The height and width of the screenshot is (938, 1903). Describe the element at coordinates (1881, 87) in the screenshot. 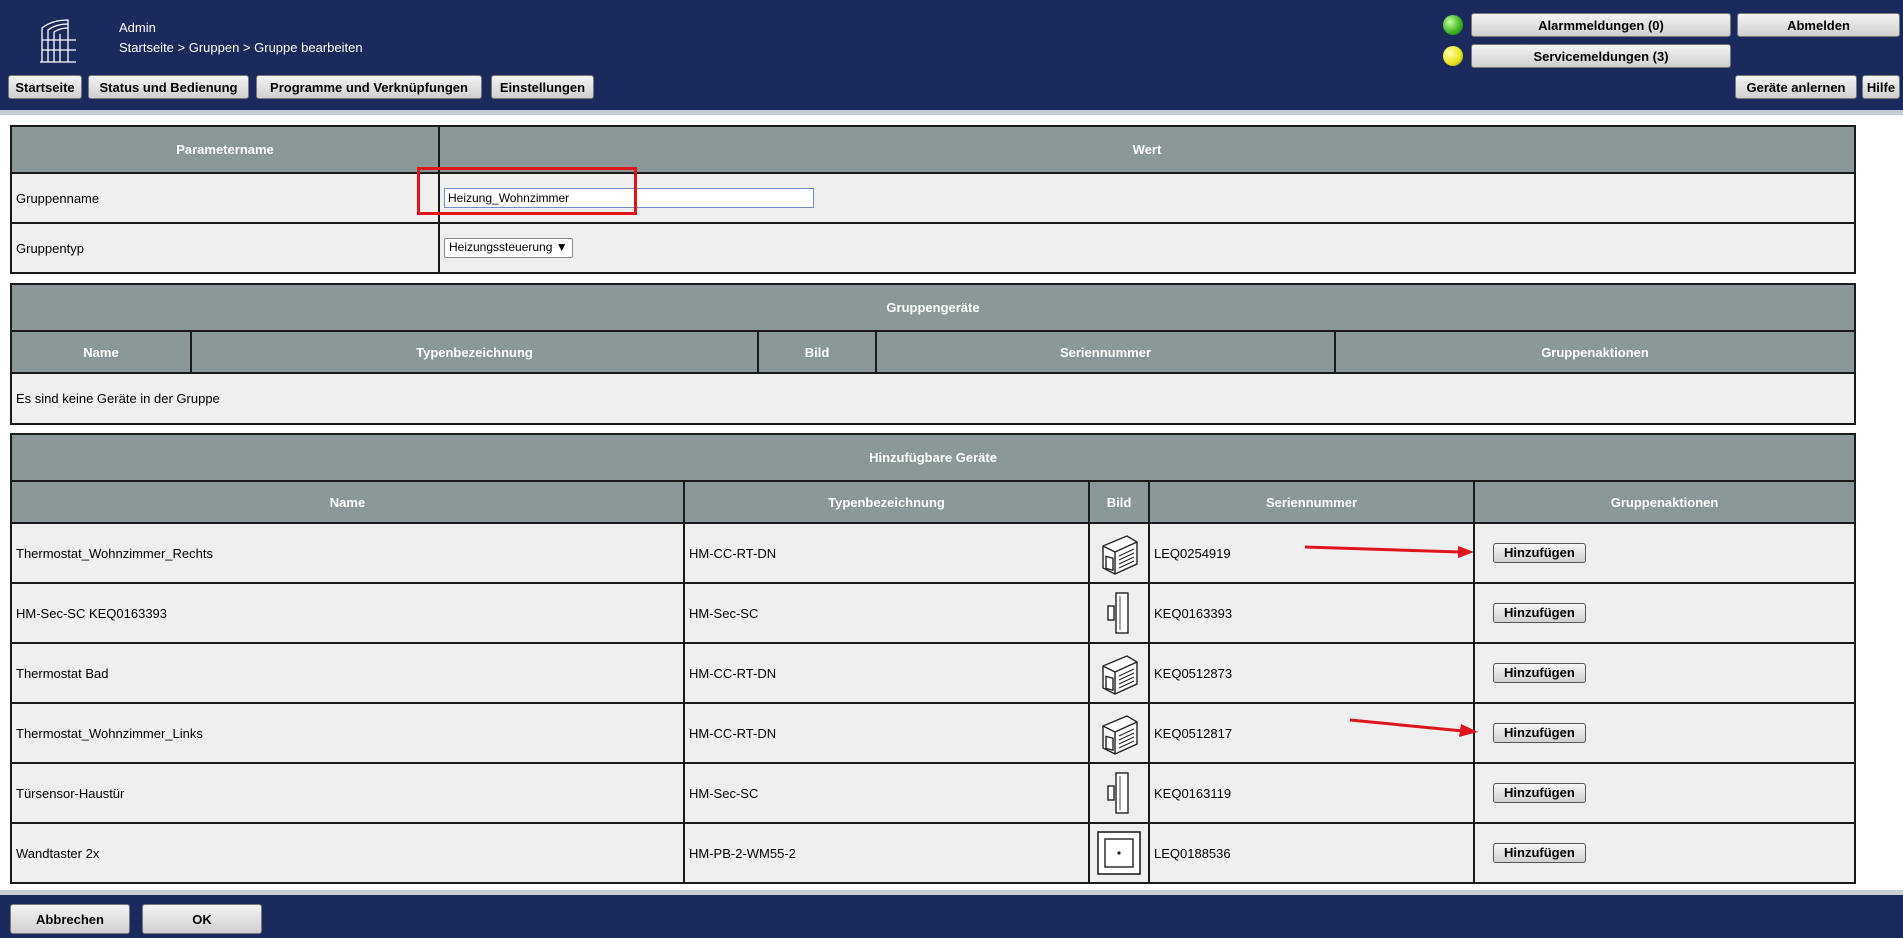

I see `help-button: Hilfe` at that location.